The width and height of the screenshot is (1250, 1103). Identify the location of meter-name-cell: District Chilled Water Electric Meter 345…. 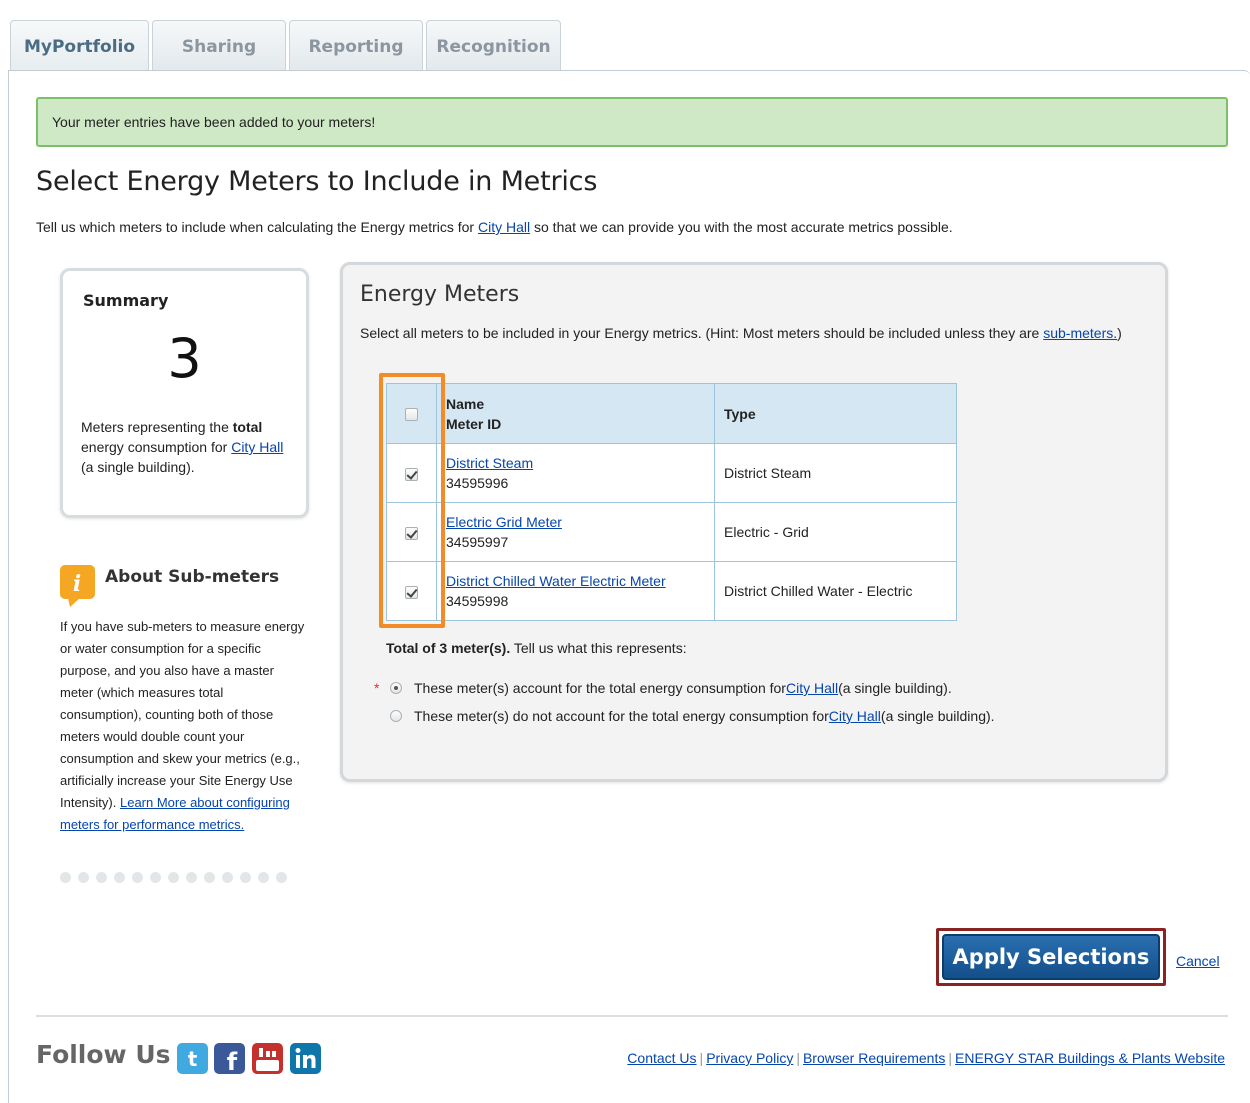
(575, 591).